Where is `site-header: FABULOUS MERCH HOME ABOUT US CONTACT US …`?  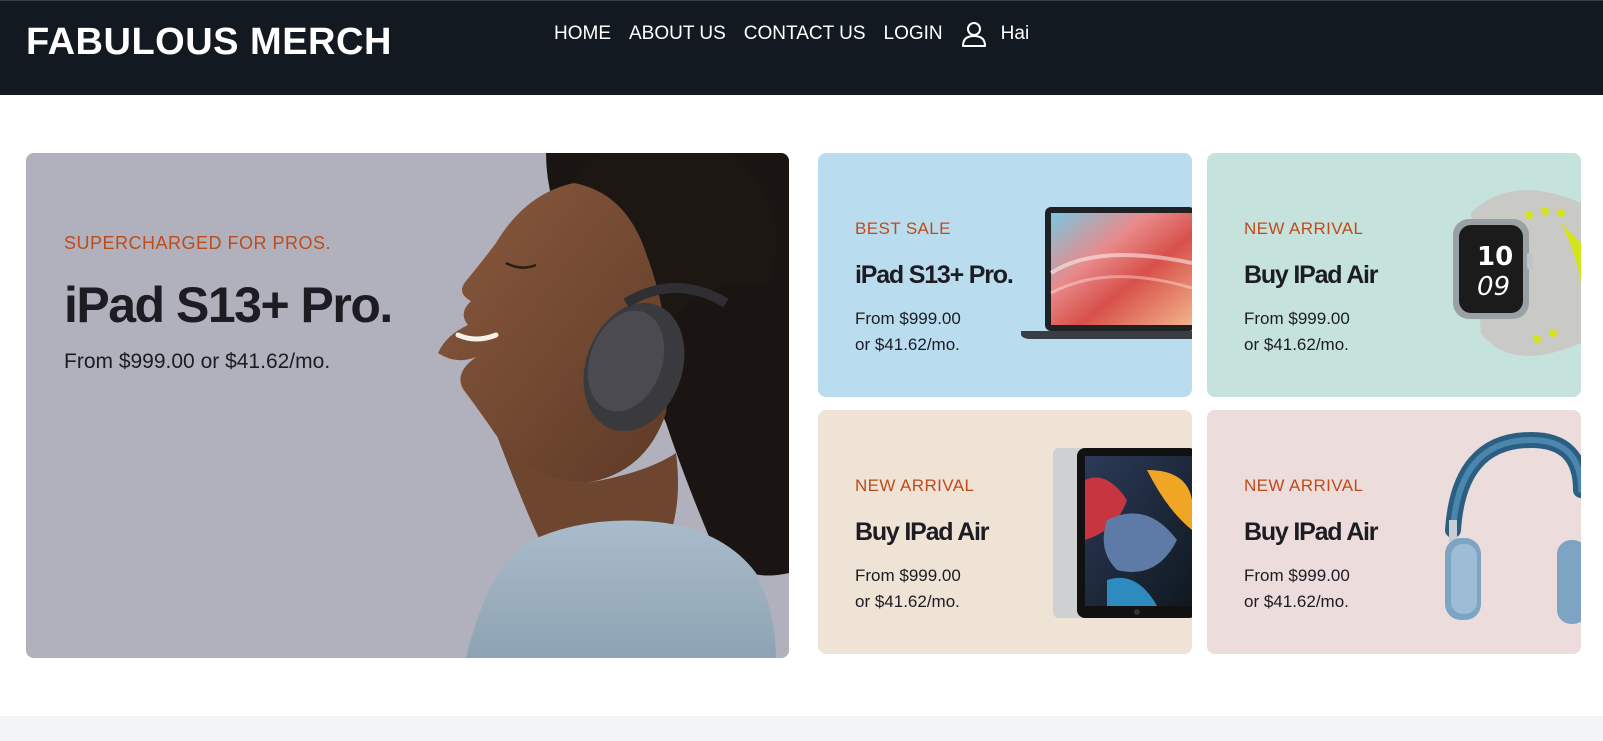
site-header: FABULOUS MERCH HOME ABOUT US CONTACT US … is located at coordinates (801, 47).